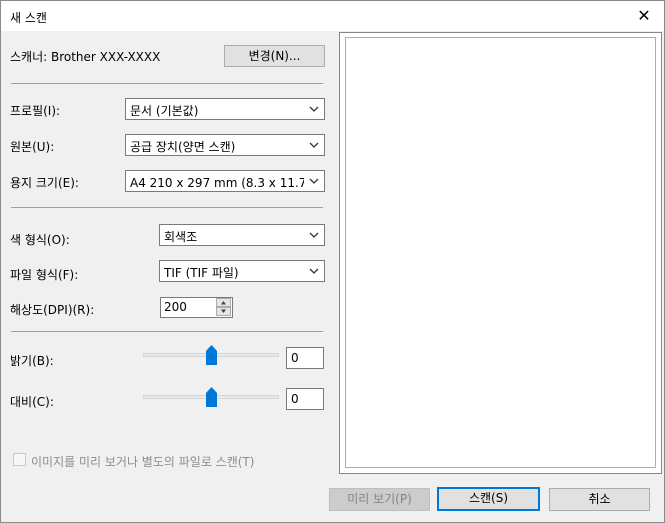 The image size is (665, 523). I want to click on preview-separate-label: 이미지를 미리 보거나 별도의 파일로 스캔(T), so click(143, 462).